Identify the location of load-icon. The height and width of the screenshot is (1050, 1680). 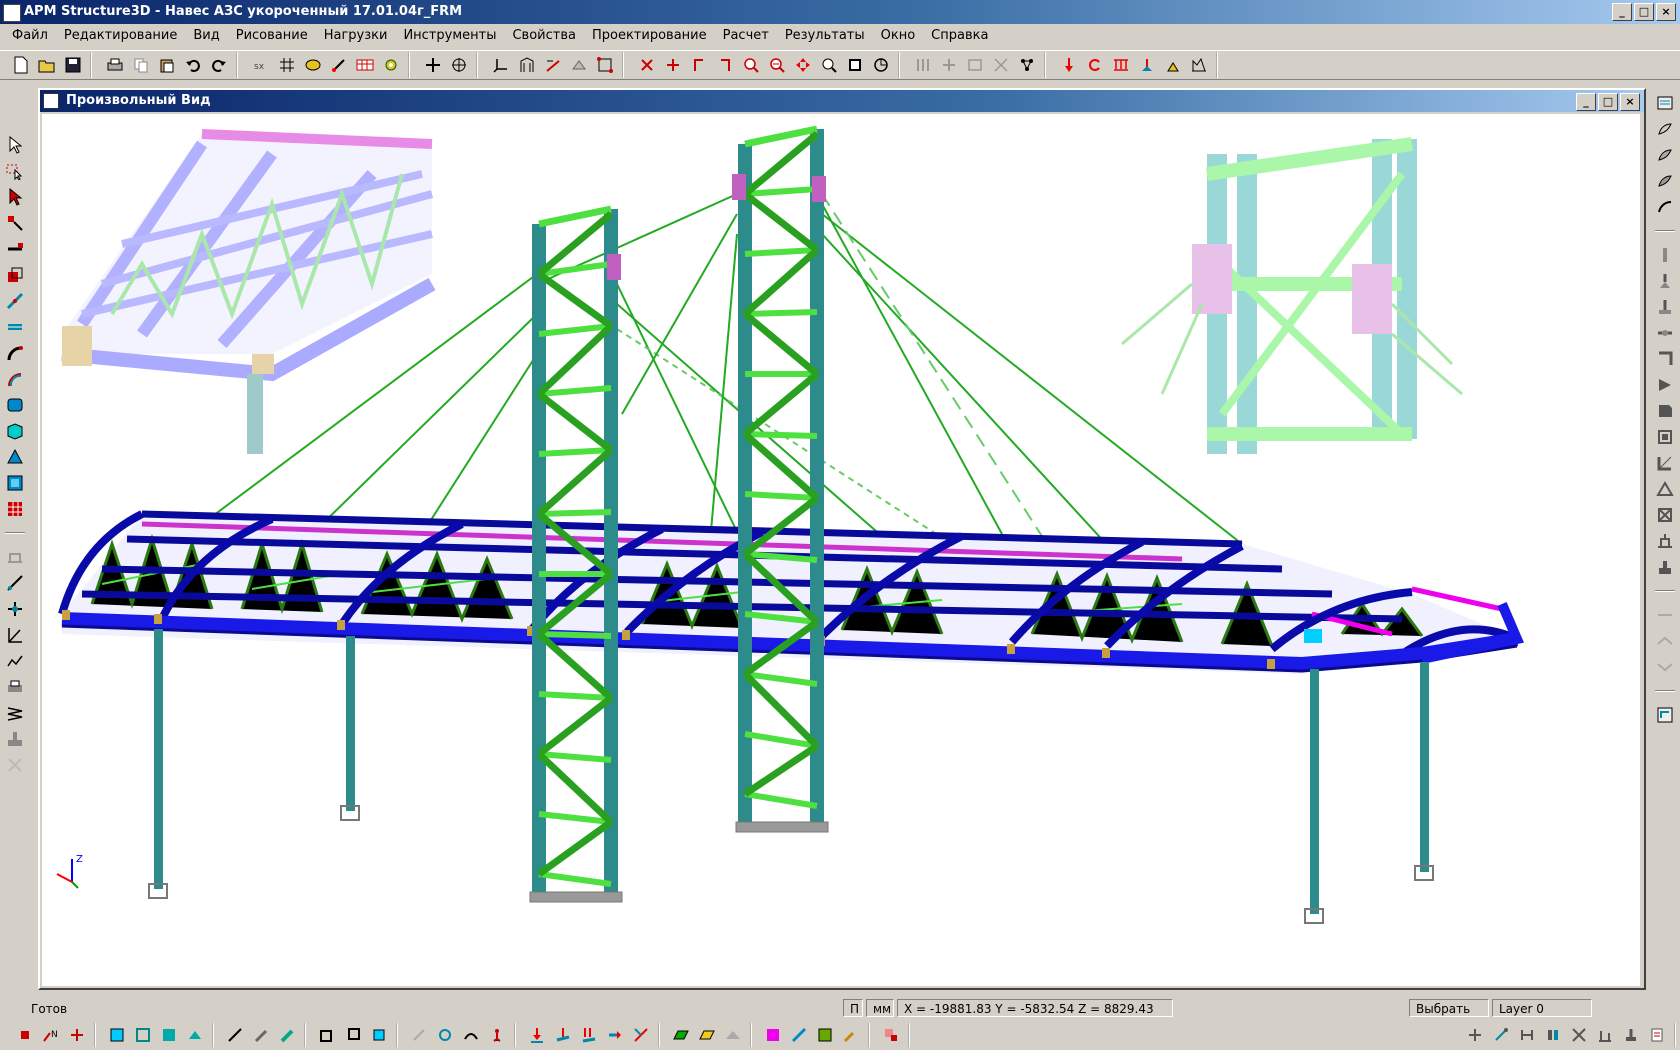
(1069, 65).